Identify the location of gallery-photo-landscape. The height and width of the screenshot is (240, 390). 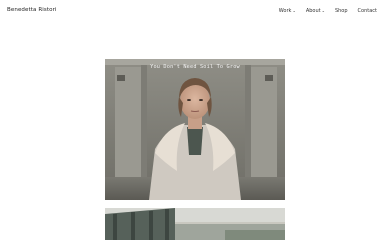
(195, 224).